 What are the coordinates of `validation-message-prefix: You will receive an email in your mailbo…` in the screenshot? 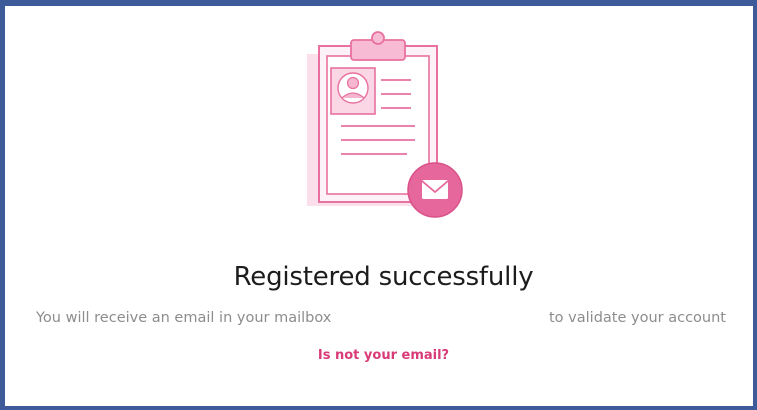 It's located at (184, 318).